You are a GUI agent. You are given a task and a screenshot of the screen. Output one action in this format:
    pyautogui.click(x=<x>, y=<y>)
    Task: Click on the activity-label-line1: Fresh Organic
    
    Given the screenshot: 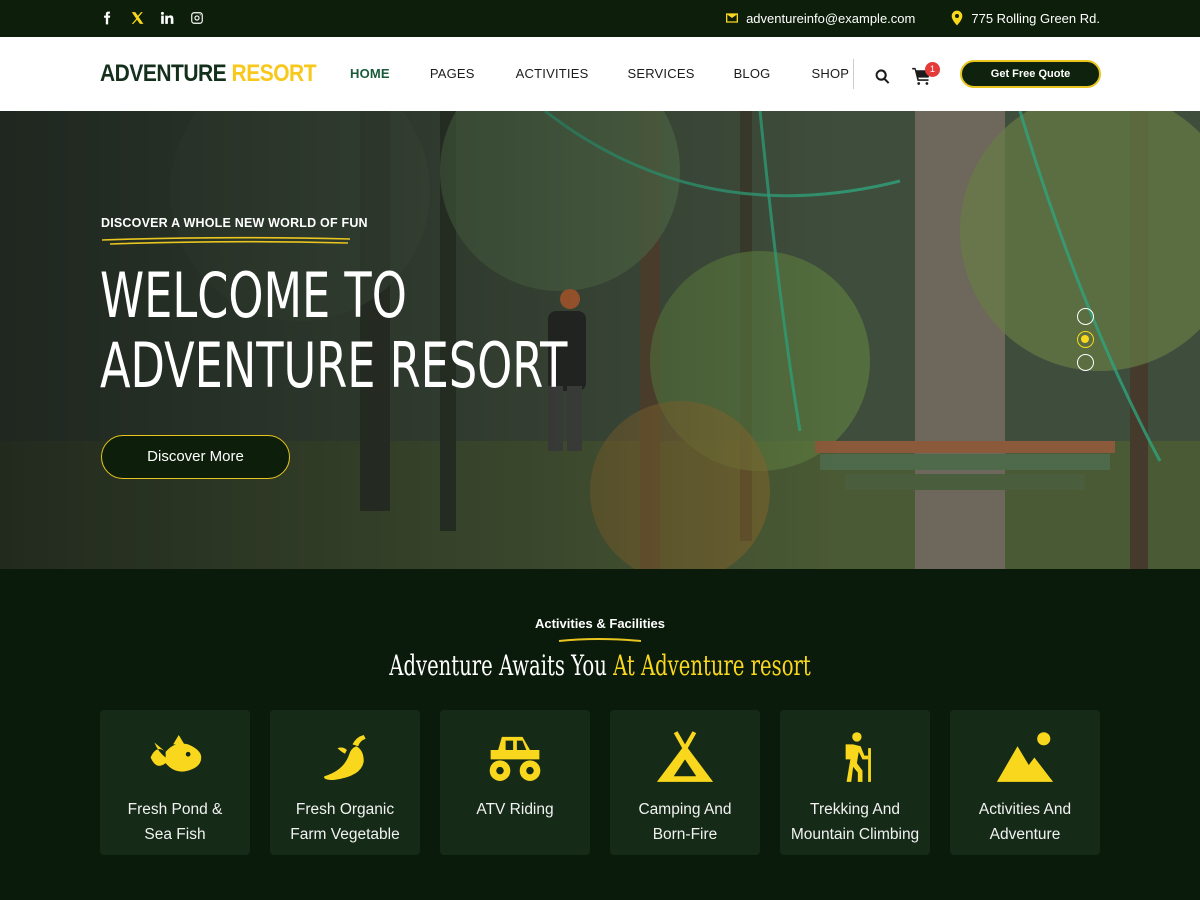 What is the action you would take?
    pyautogui.click(x=345, y=809)
    